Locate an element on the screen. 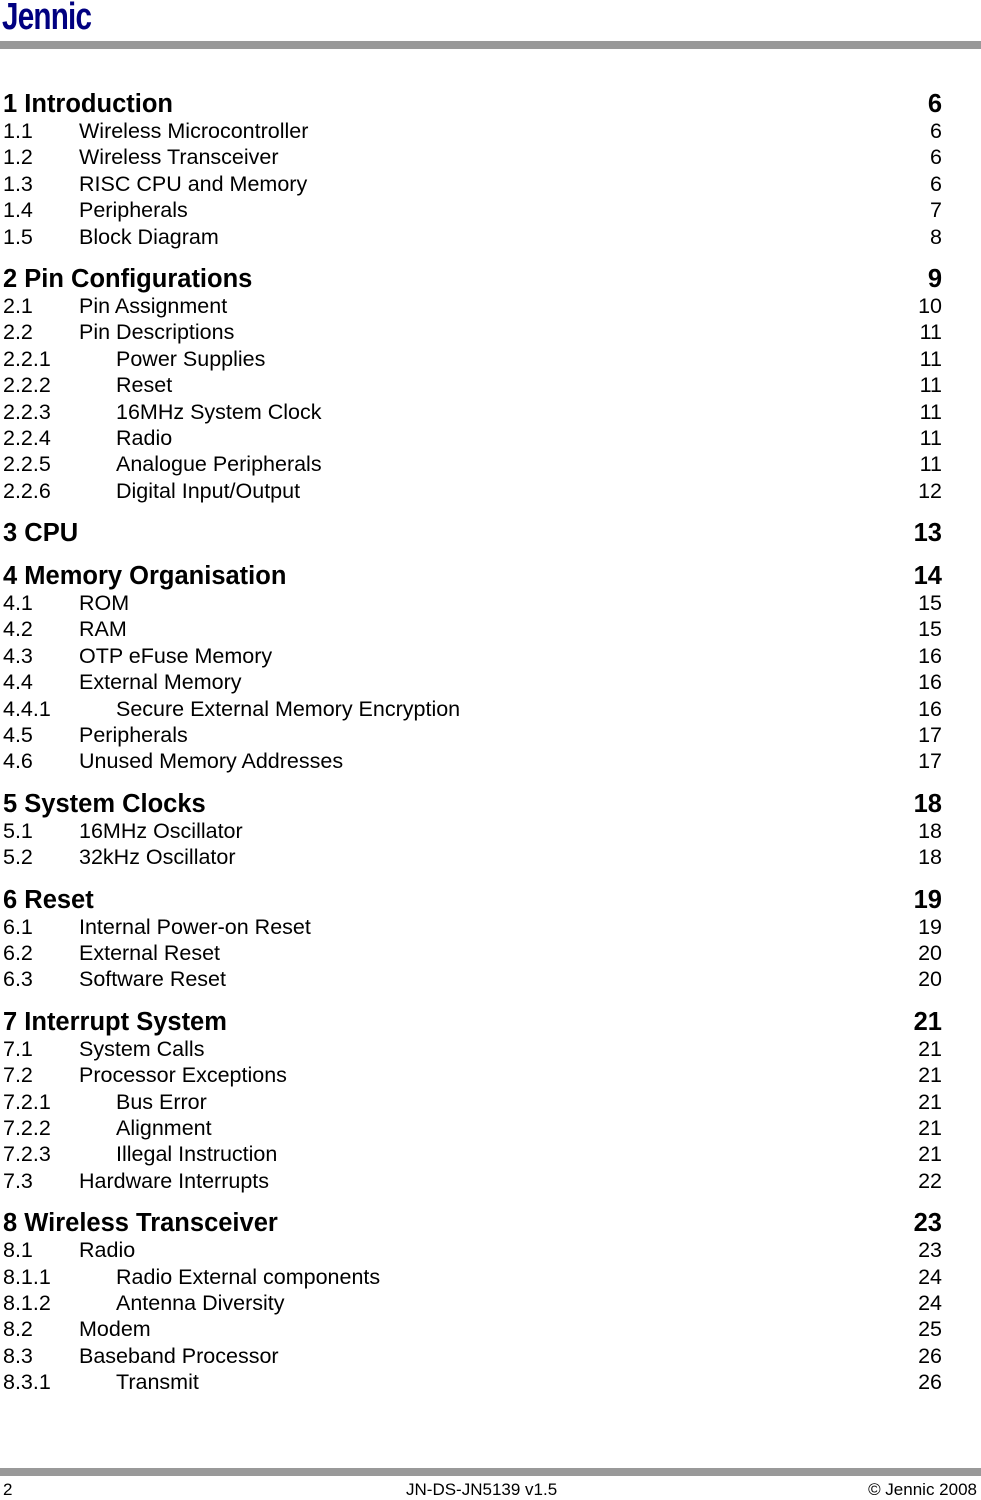  toc-title: ROM is located at coordinates (104, 603).